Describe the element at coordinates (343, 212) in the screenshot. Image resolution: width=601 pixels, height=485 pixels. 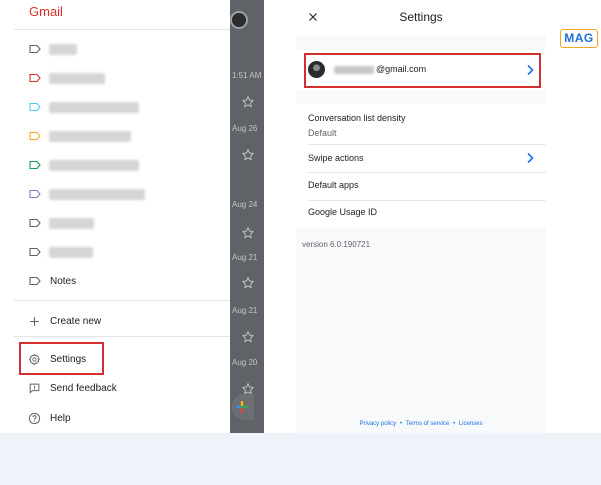
I see `setting-label: Google Usage ID` at that location.